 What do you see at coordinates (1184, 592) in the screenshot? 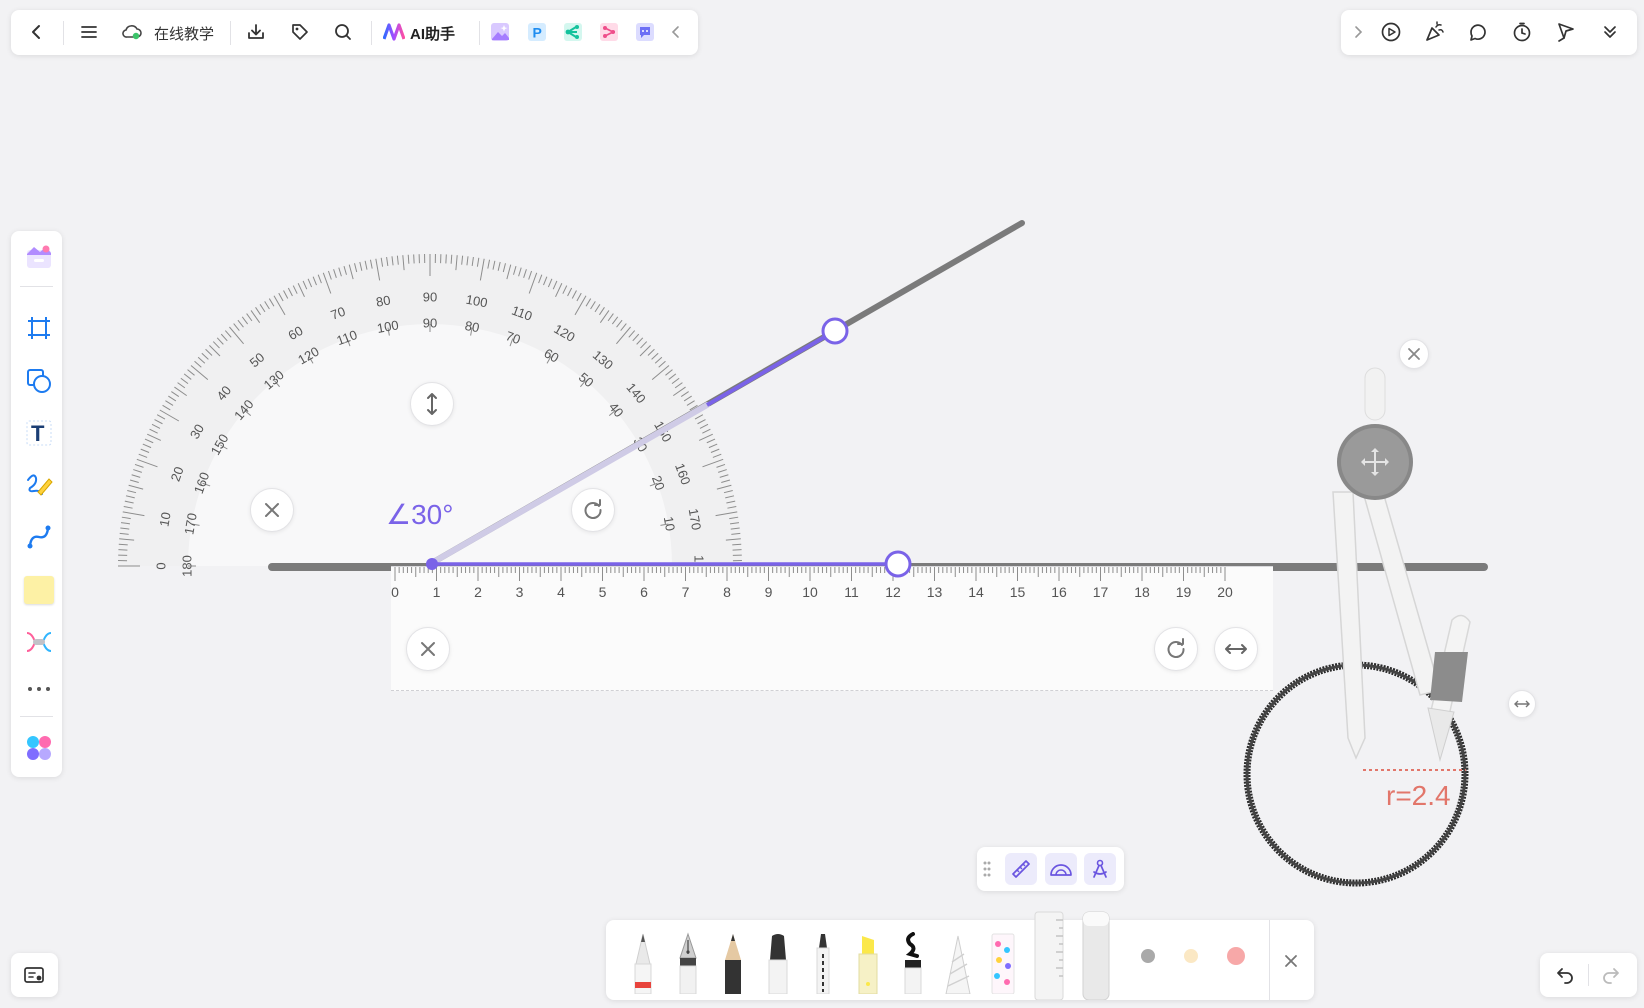
I see `ruler-label: 19` at bounding box center [1184, 592].